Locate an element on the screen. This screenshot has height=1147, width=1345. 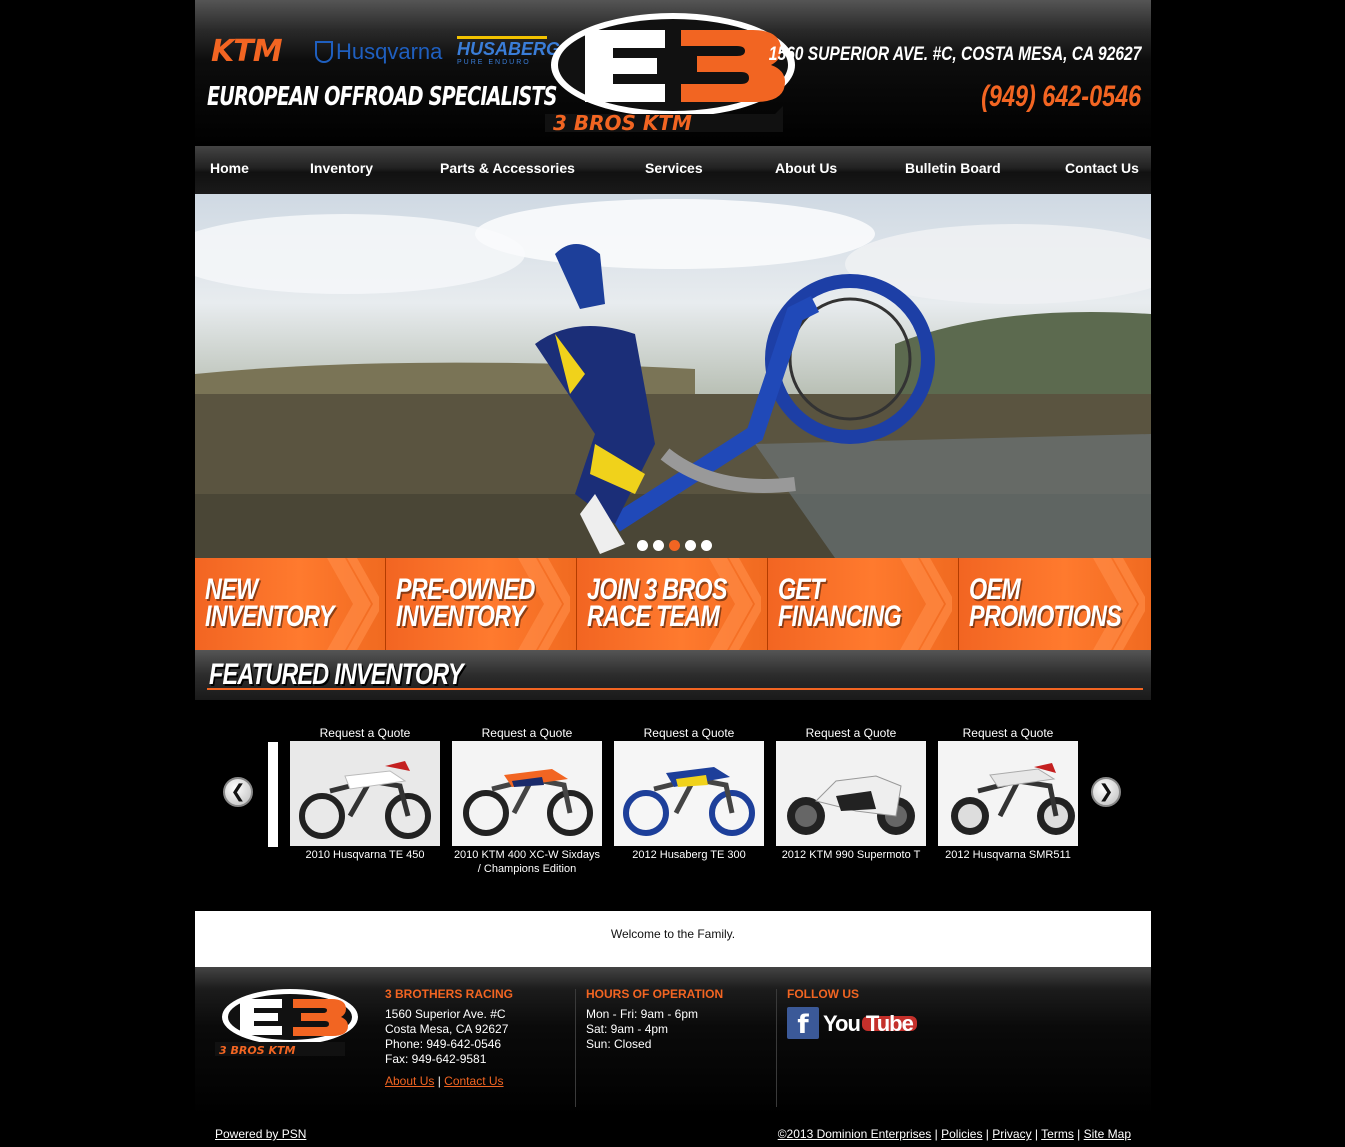
hours-sunday: Sun: Closed is located at coordinates (619, 1044).